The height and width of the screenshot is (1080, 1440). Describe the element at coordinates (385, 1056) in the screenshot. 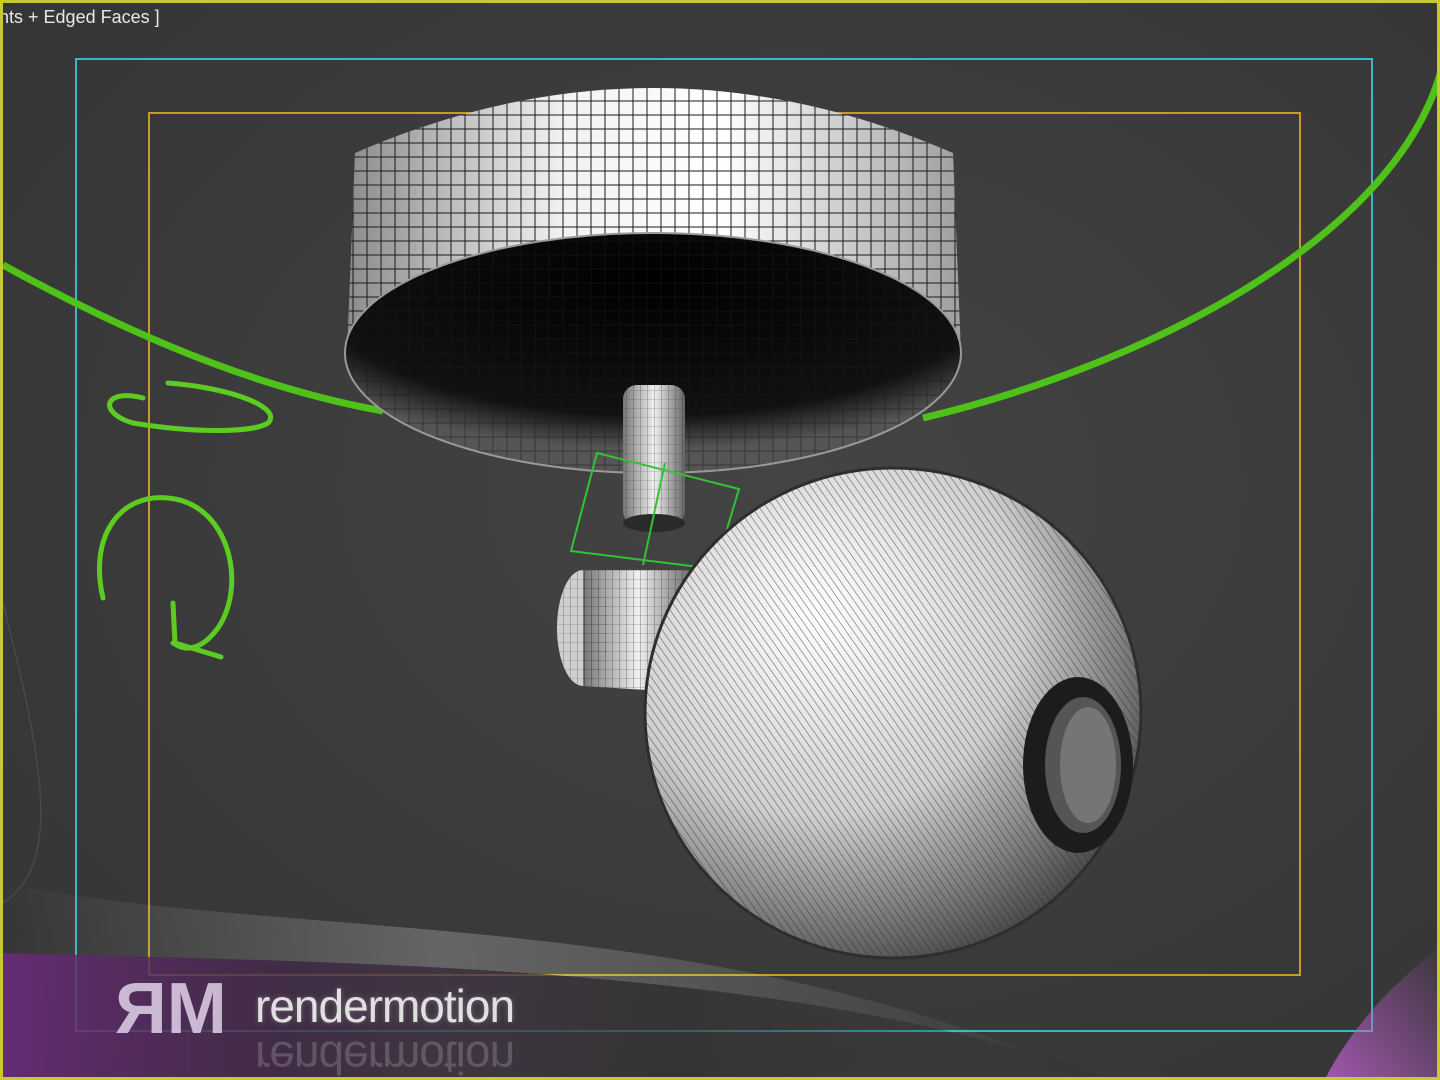

I see `brand-name-reflection: rendermotion` at that location.